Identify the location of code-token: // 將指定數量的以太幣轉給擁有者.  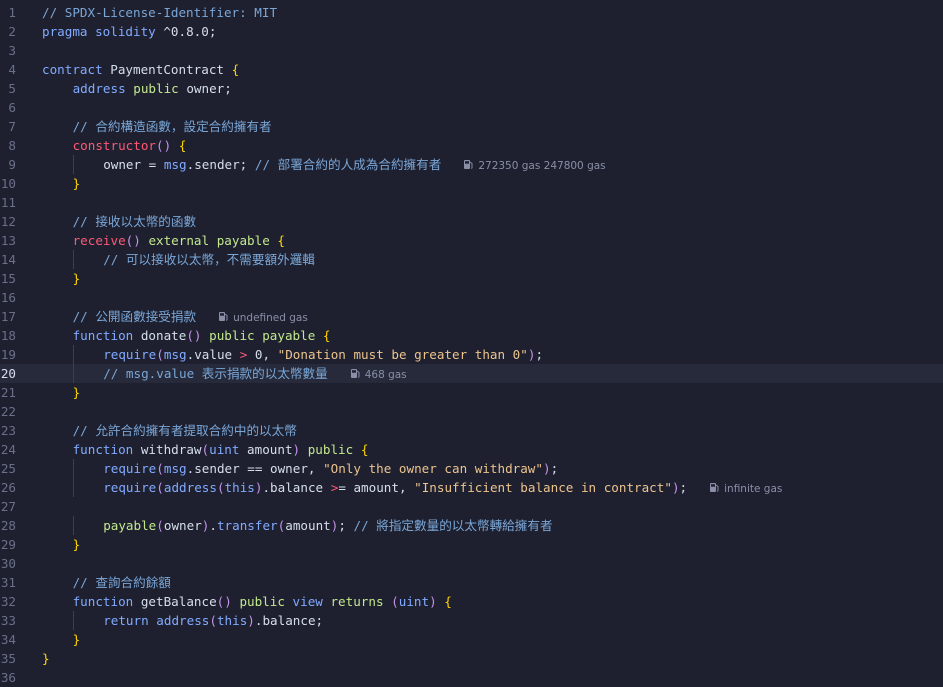
(453, 525).